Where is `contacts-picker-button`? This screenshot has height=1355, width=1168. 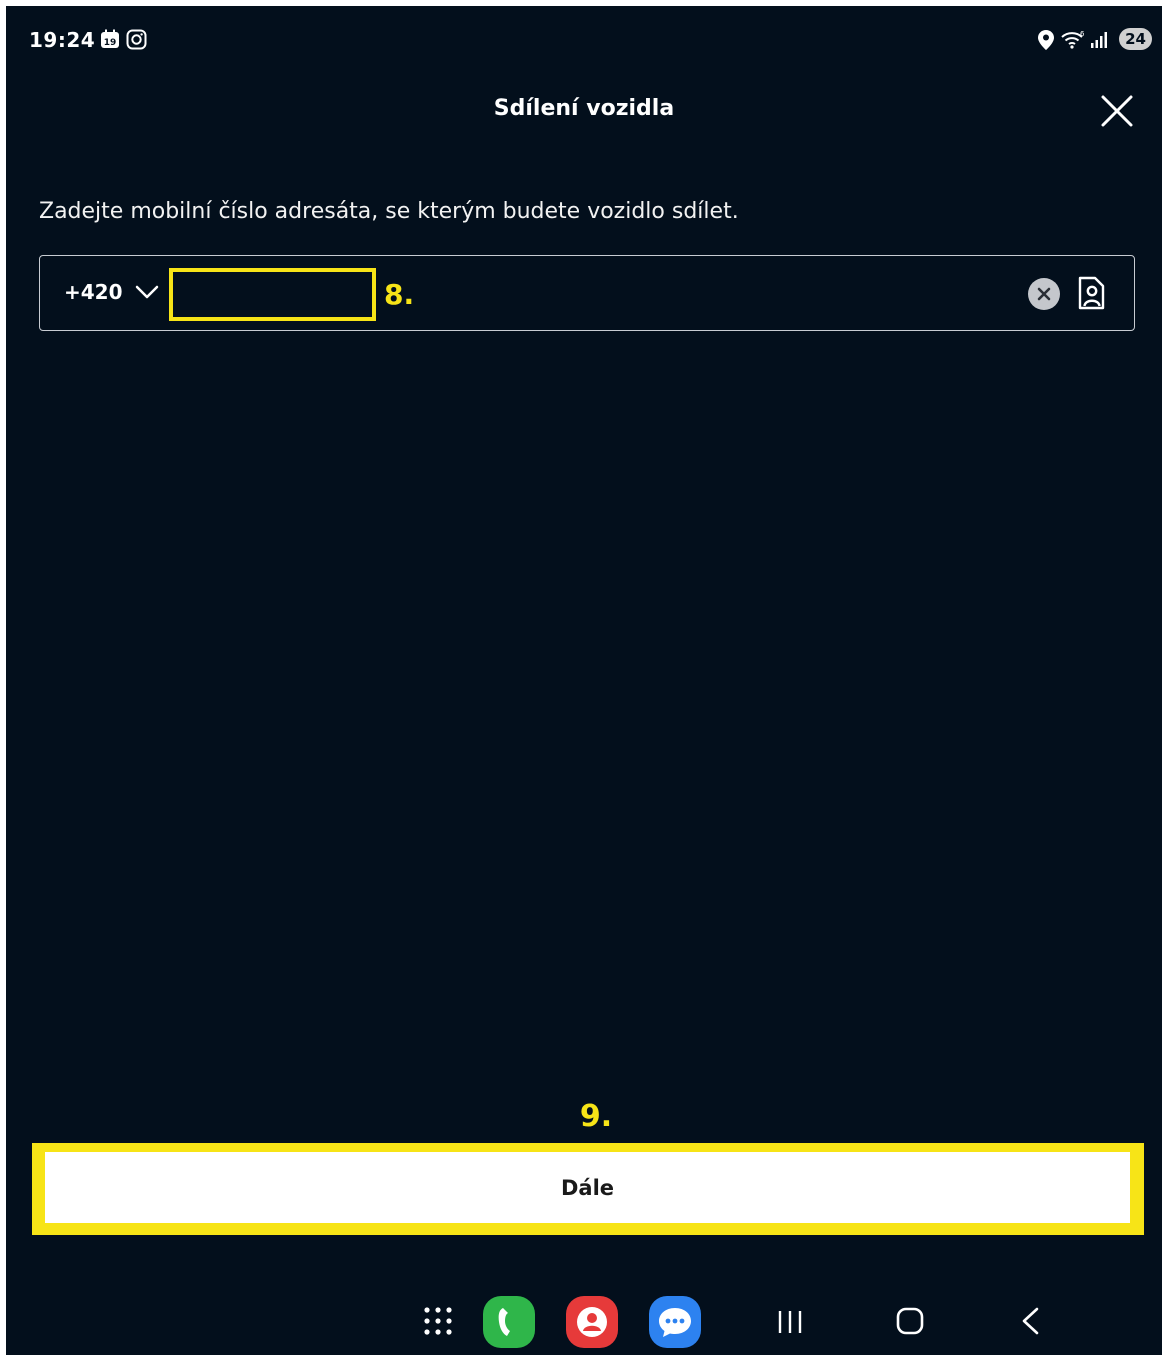
contacts-picker-button is located at coordinates (1092, 293).